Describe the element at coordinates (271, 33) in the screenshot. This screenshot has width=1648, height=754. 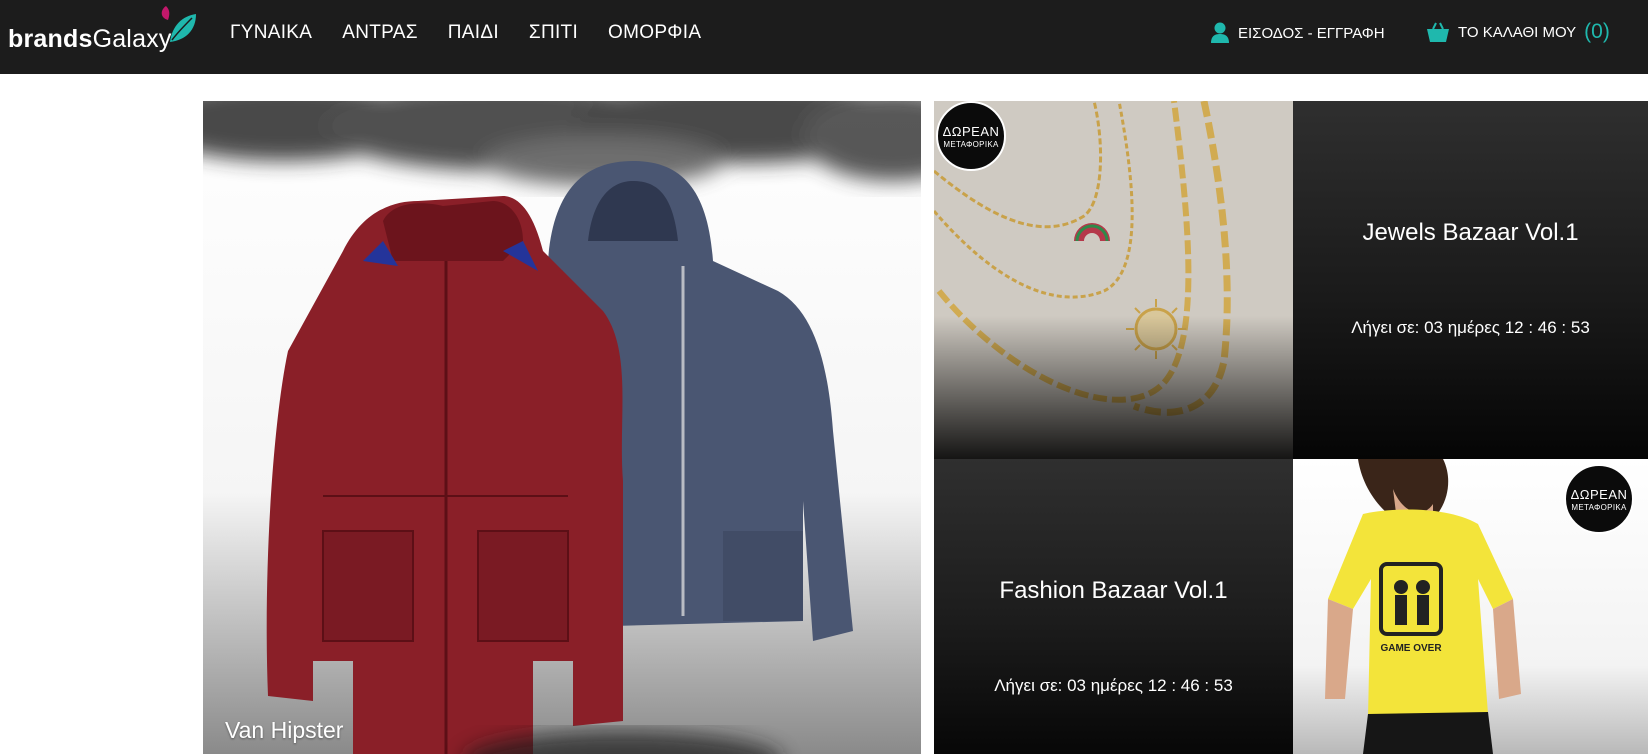
I see `nav-item-women: ΓΥΝΑΙΚΑ` at that location.